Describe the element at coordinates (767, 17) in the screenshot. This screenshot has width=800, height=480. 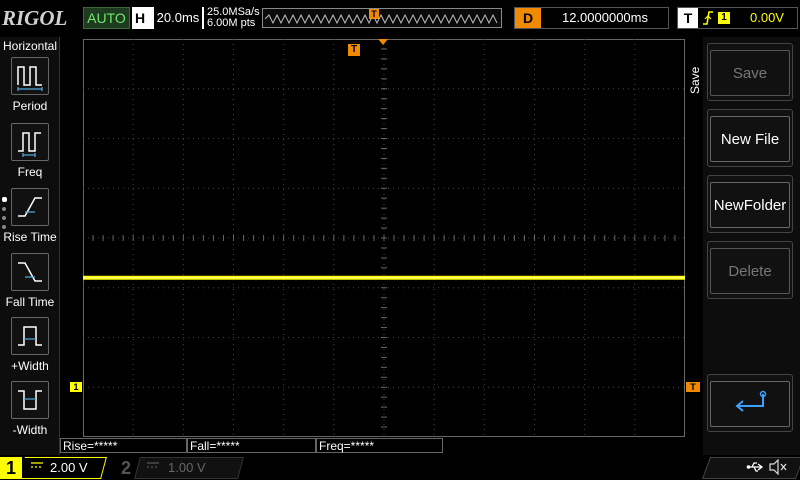
I see `trigger-level-value: 0.00V` at that location.